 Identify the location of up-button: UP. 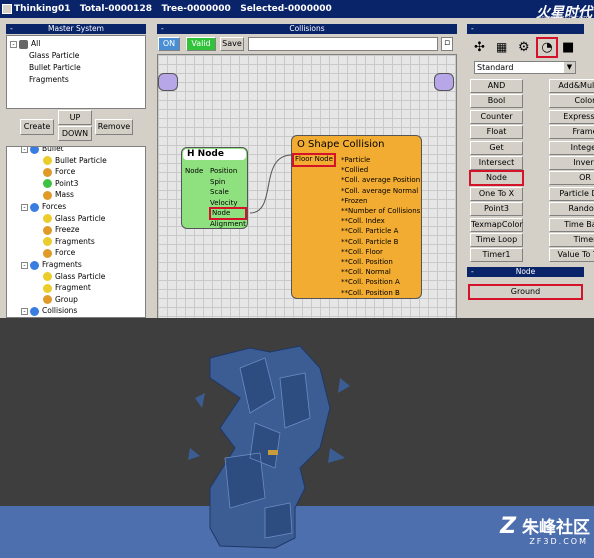
(75, 117).